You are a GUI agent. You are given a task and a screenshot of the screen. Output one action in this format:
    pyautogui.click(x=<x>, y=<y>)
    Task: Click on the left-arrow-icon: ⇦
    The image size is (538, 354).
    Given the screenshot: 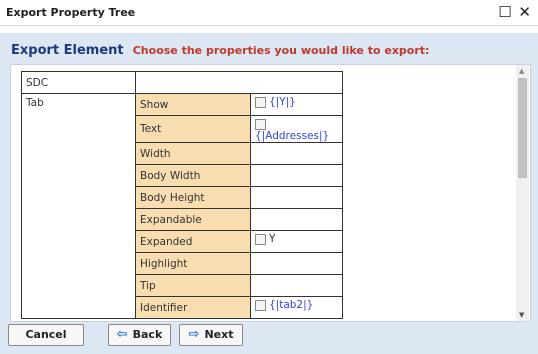 What is the action you would take?
    pyautogui.click(x=122, y=334)
    